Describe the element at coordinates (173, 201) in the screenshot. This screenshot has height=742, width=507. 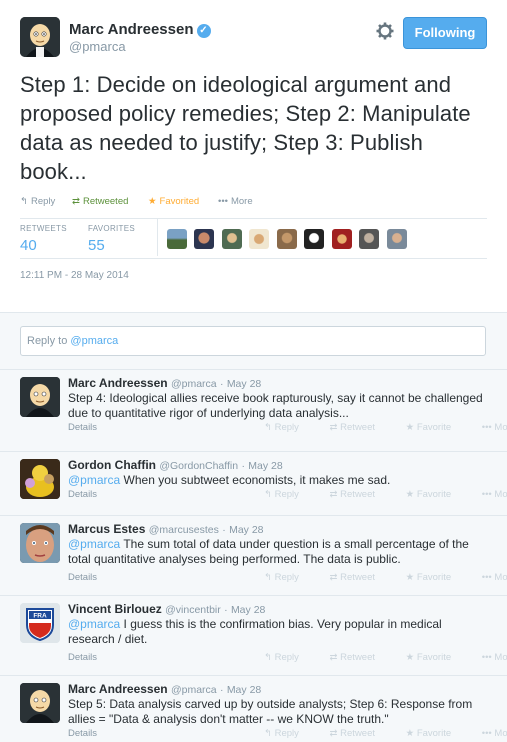
I see `favorite-action: ★ Favorited` at that location.